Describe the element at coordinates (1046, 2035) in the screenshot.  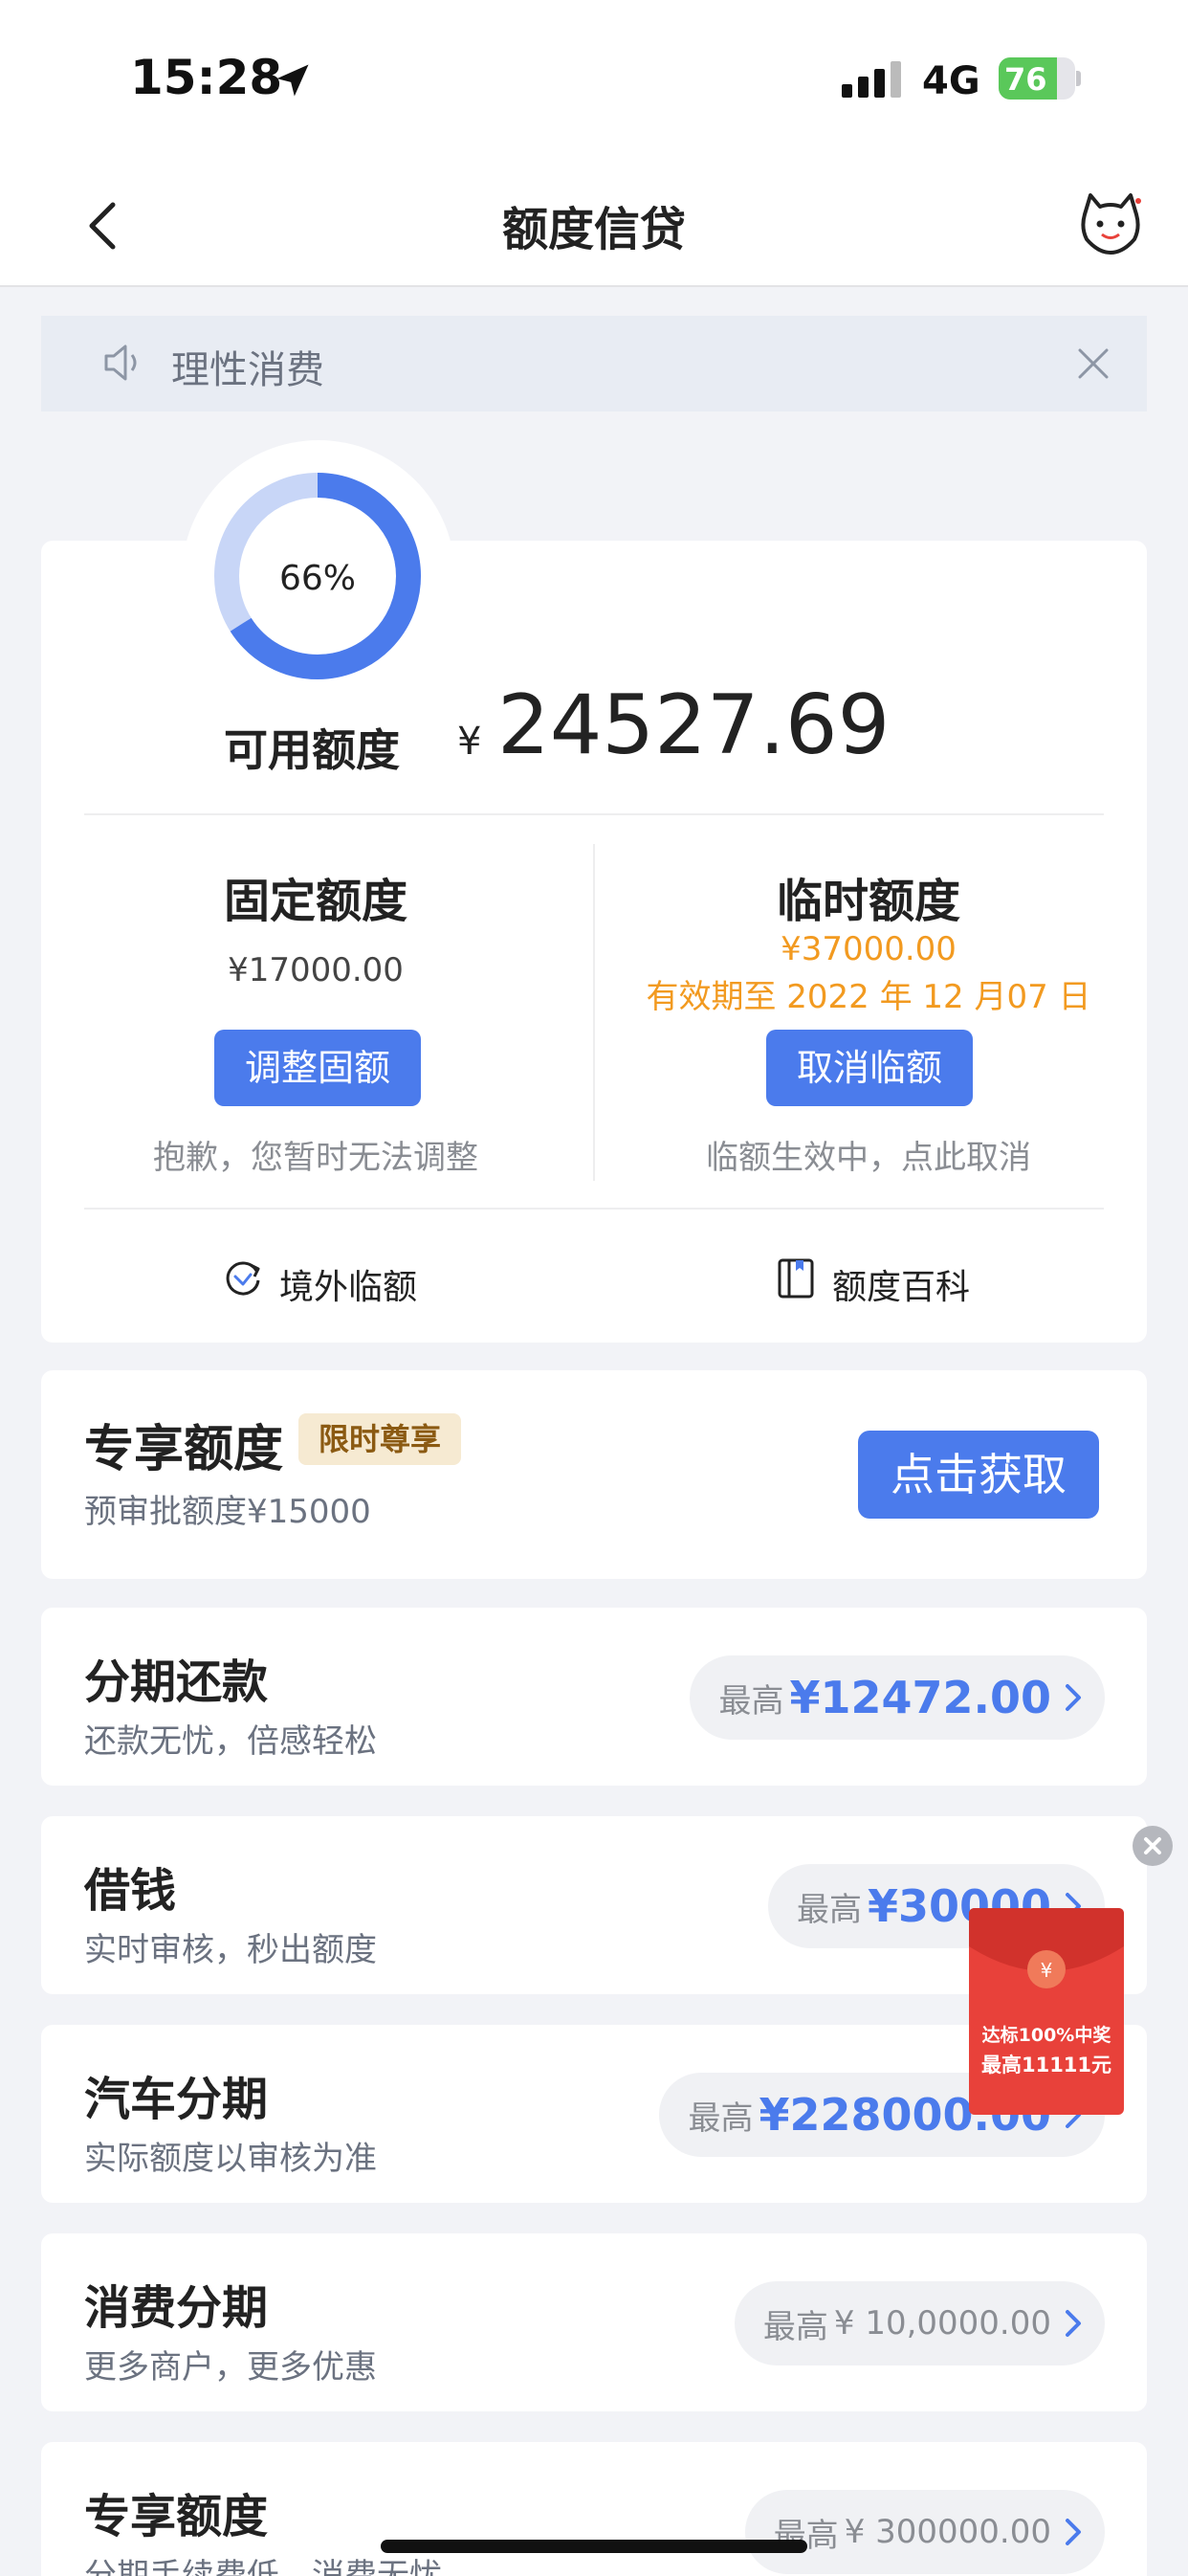
I see `envelope-line-1: 达标100%中奖` at that location.